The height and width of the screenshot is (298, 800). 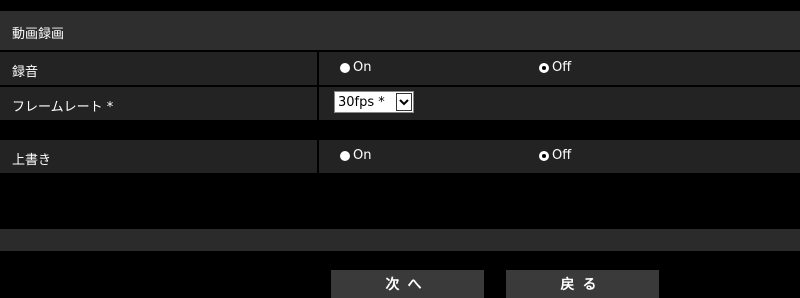 I want to click on back-button: 戻る, so click(x=582, y=284).